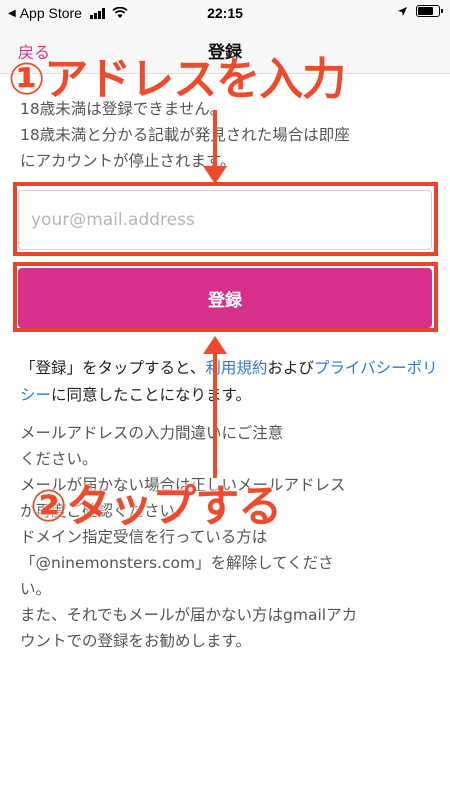 This screenshot has height=800, width=450. I want to click on location-arrow-icon, so click(402, 11).